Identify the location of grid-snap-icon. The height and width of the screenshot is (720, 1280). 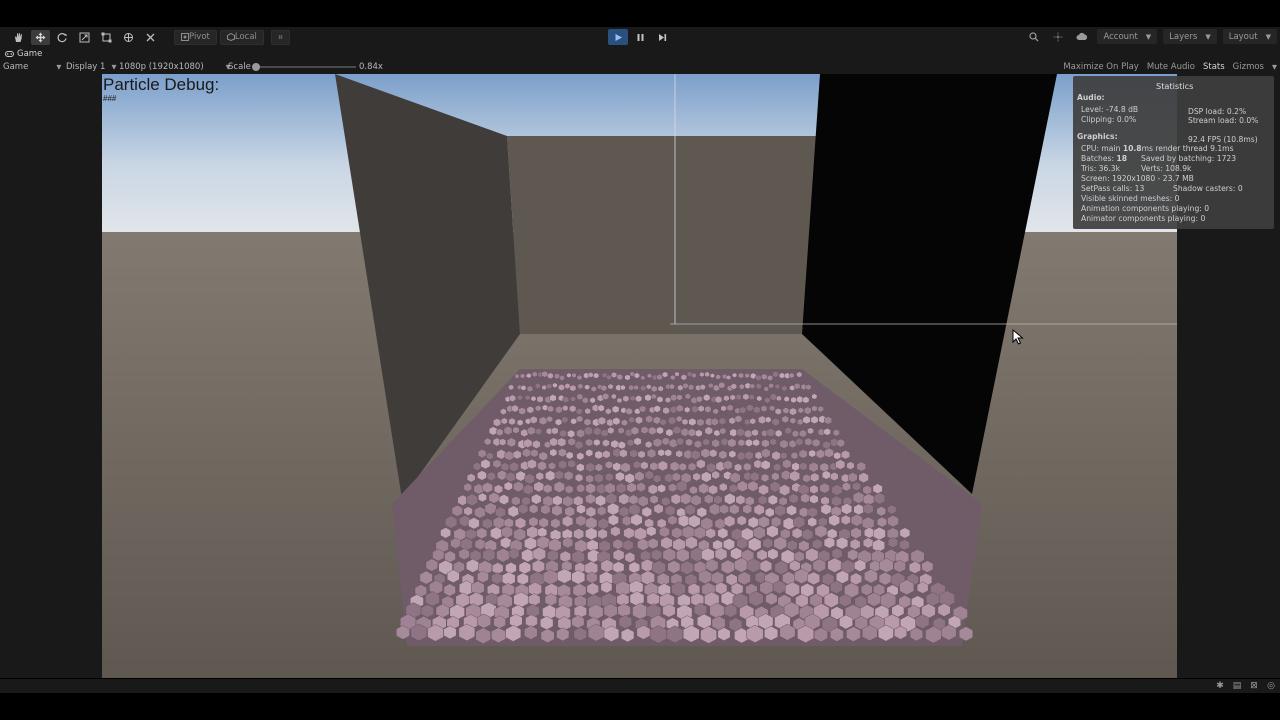
(280, 37).